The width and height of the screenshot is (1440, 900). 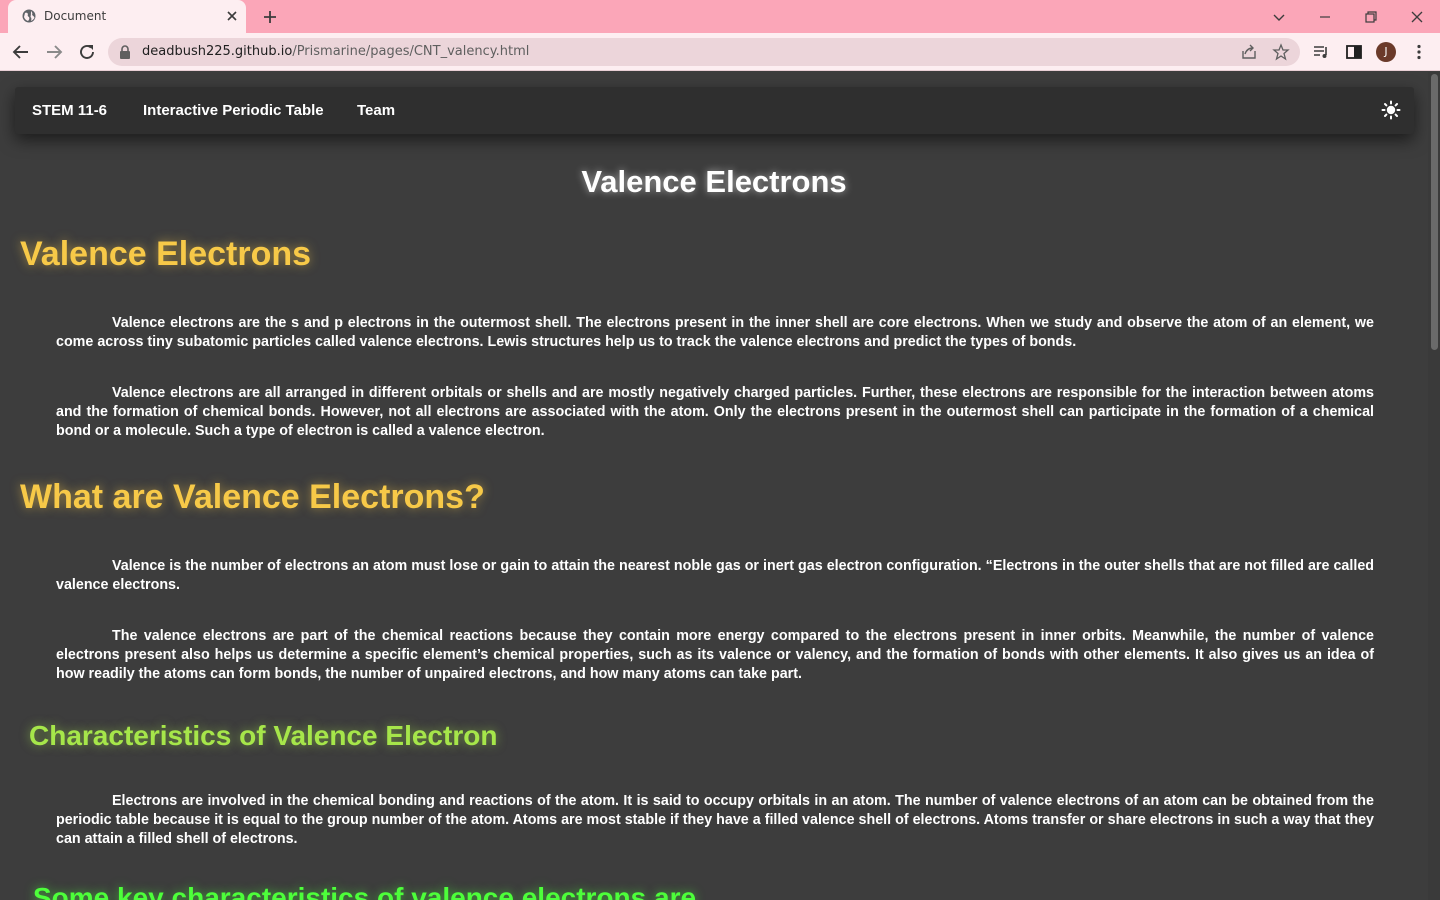 I want to click on tab-title: Document, so click(x=75, y=16).